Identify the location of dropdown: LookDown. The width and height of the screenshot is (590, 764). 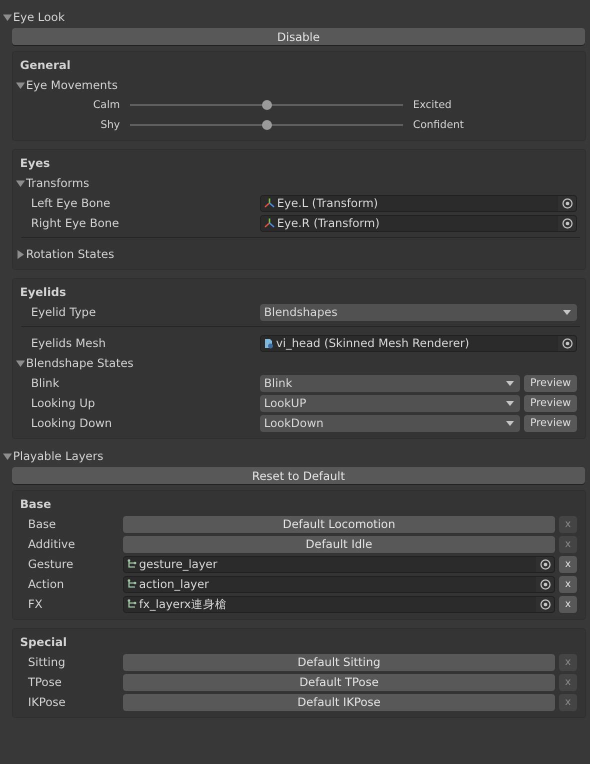
(390, 423).